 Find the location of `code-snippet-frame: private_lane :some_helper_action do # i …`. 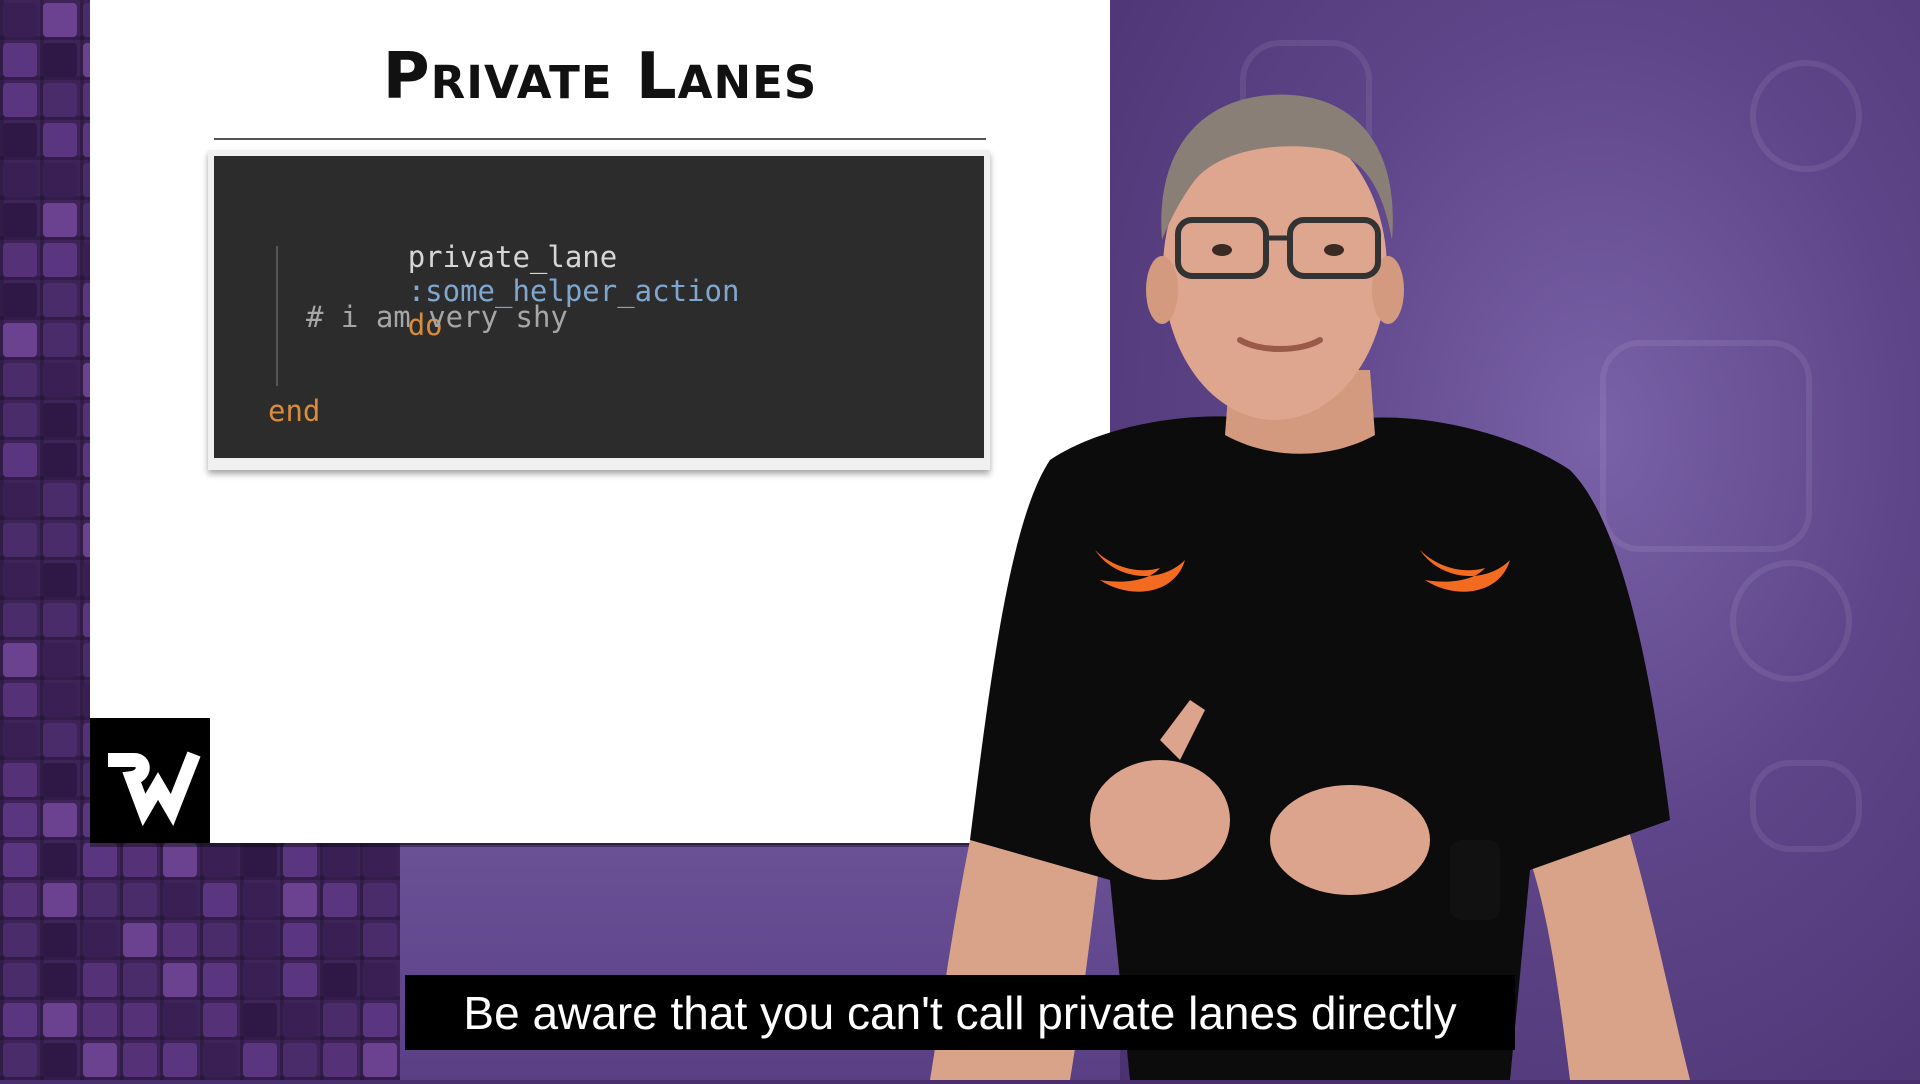

code-snippet-frame: private_lane :some_helper_action do # i … is located at coordinates (599, 310).